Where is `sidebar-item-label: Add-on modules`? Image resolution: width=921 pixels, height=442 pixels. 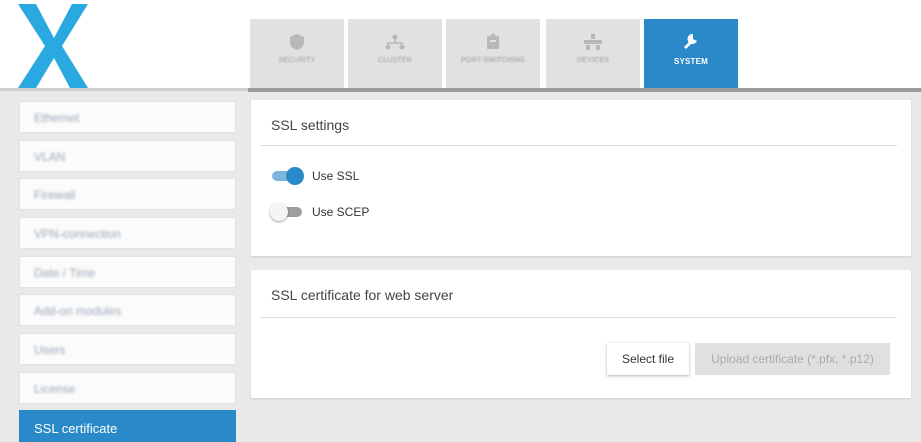
sidebar-item-label: Add-on modules is located at coordinates (78, 311).